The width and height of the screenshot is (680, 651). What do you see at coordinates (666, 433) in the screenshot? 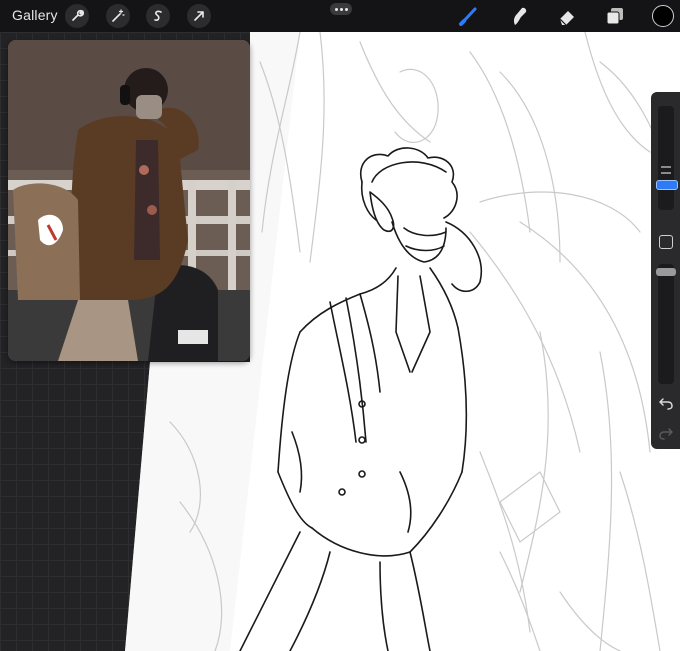
I see `redo-icon` at bounding box center [666, 433].